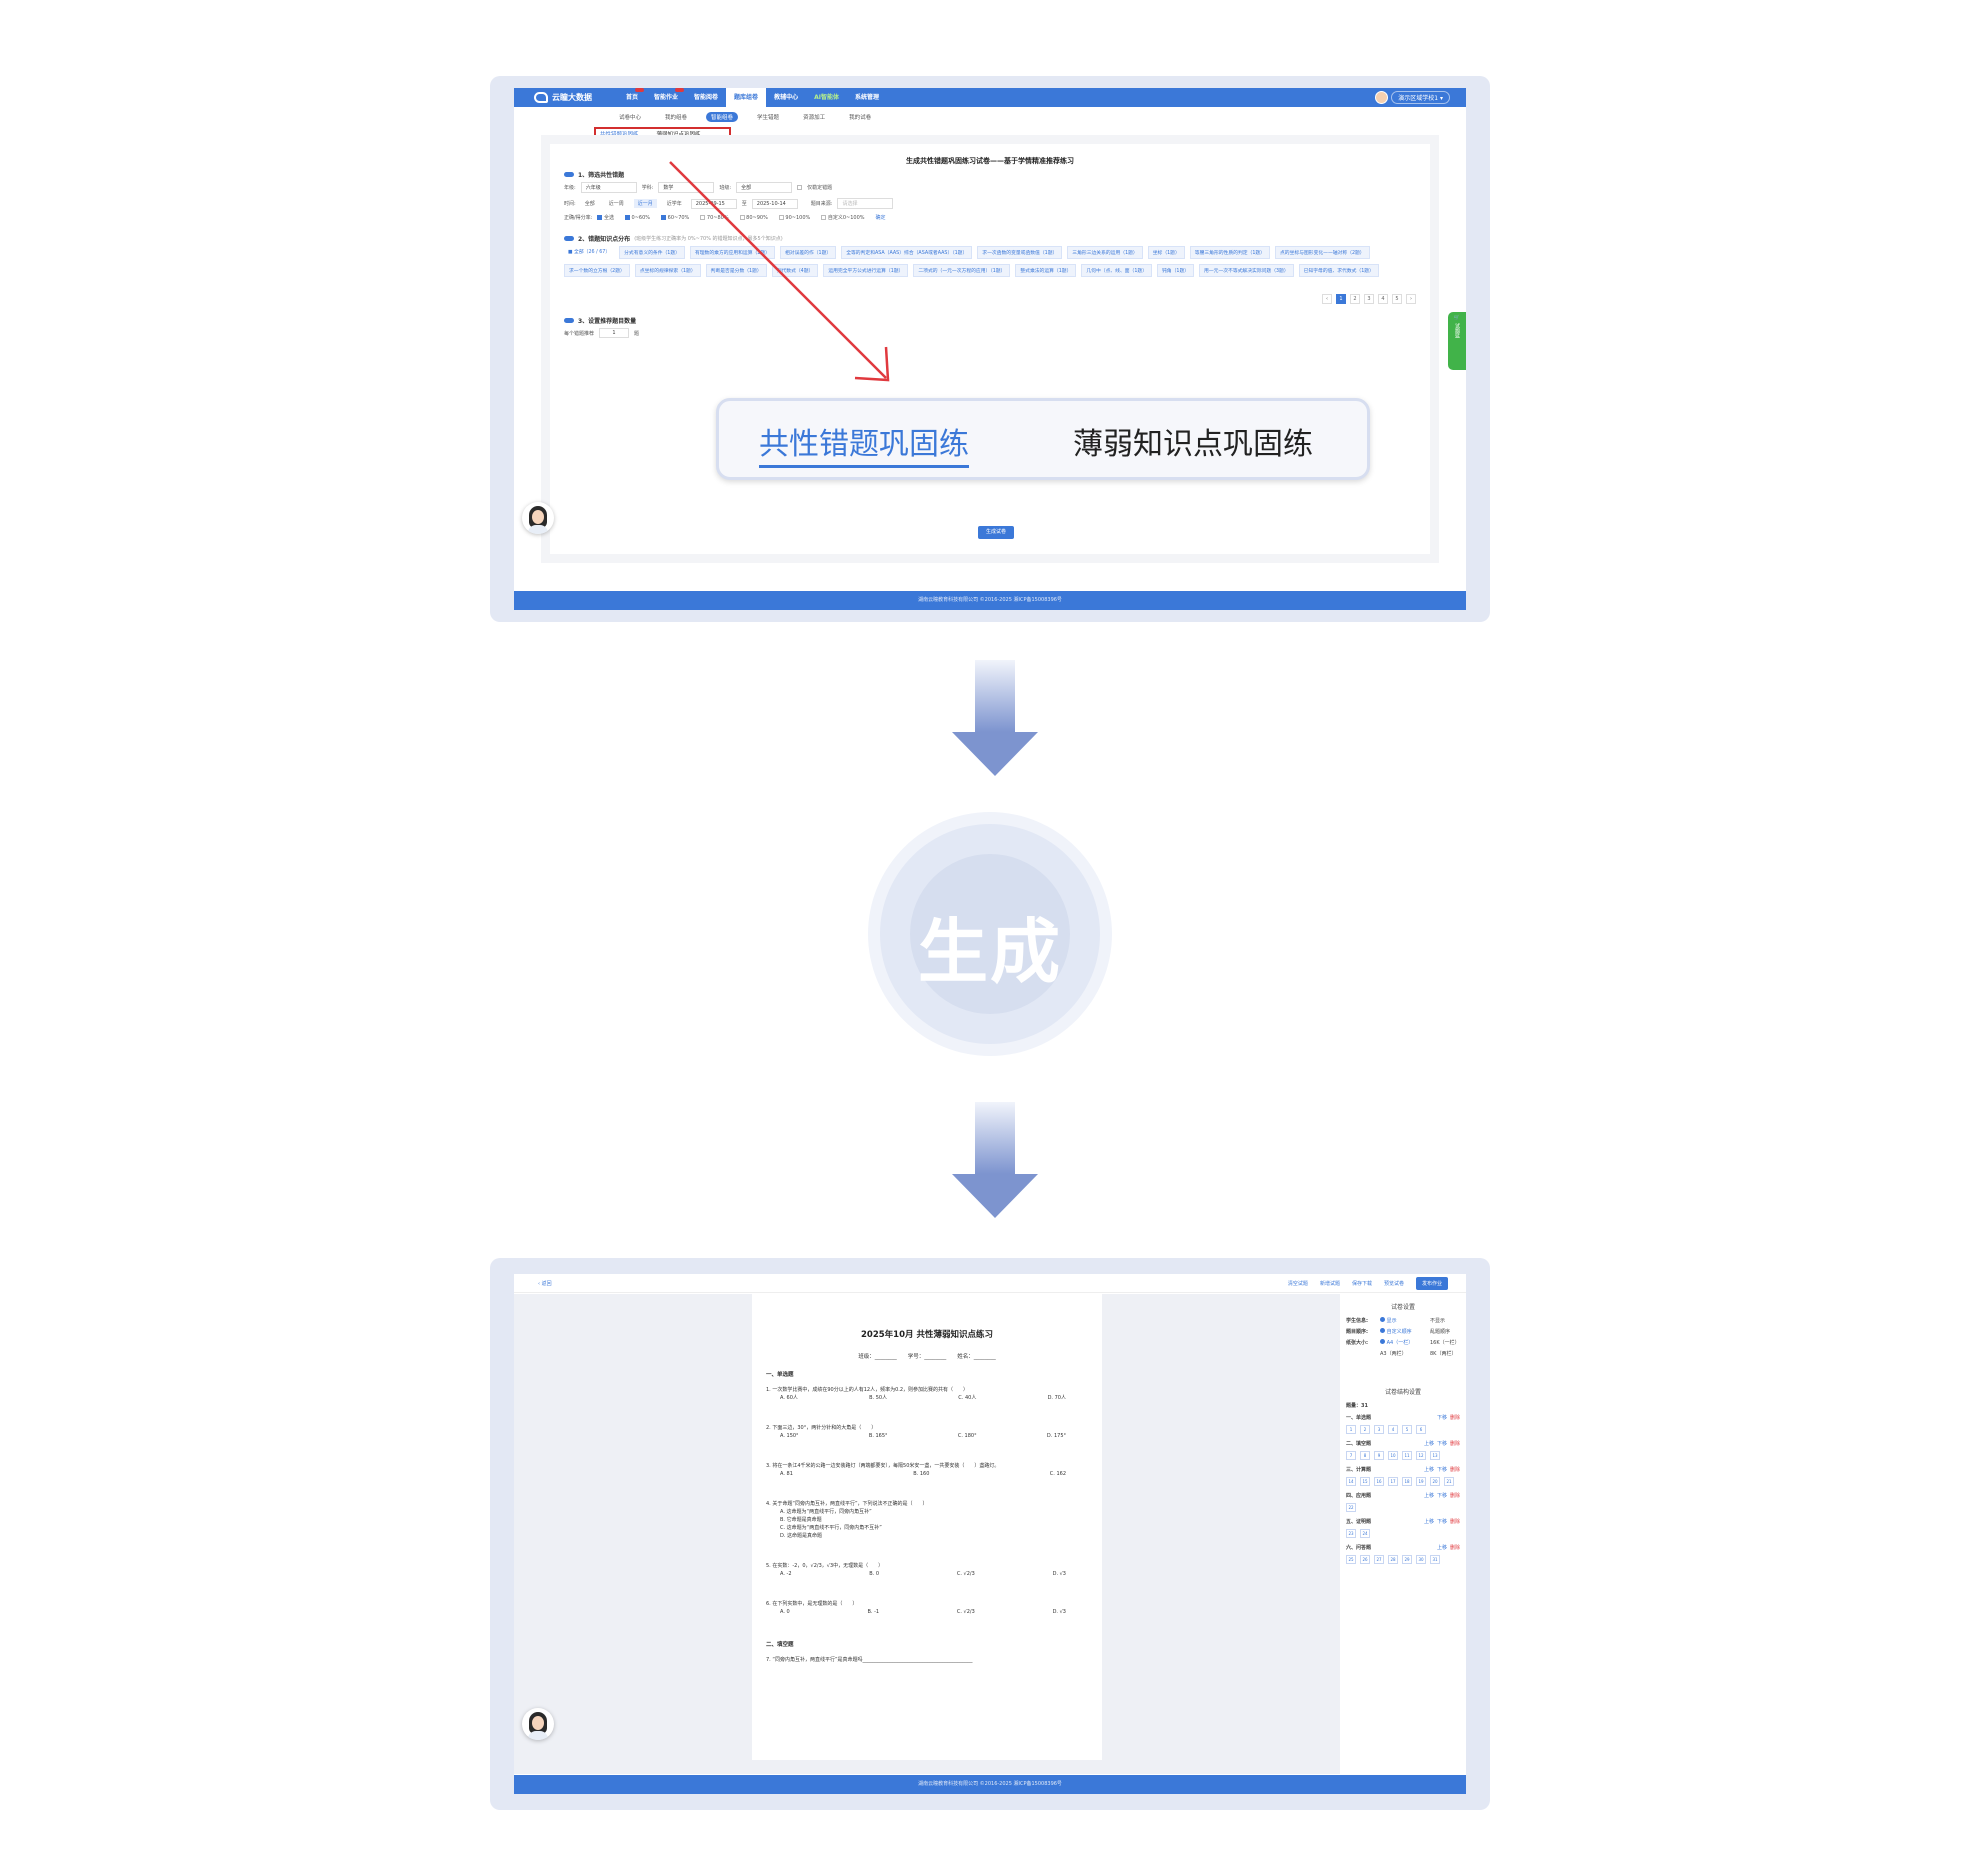  Describe the element at coordinates (1330, 1283) in the screenshot. I see `toolbar-action: 新增试题` at that location.